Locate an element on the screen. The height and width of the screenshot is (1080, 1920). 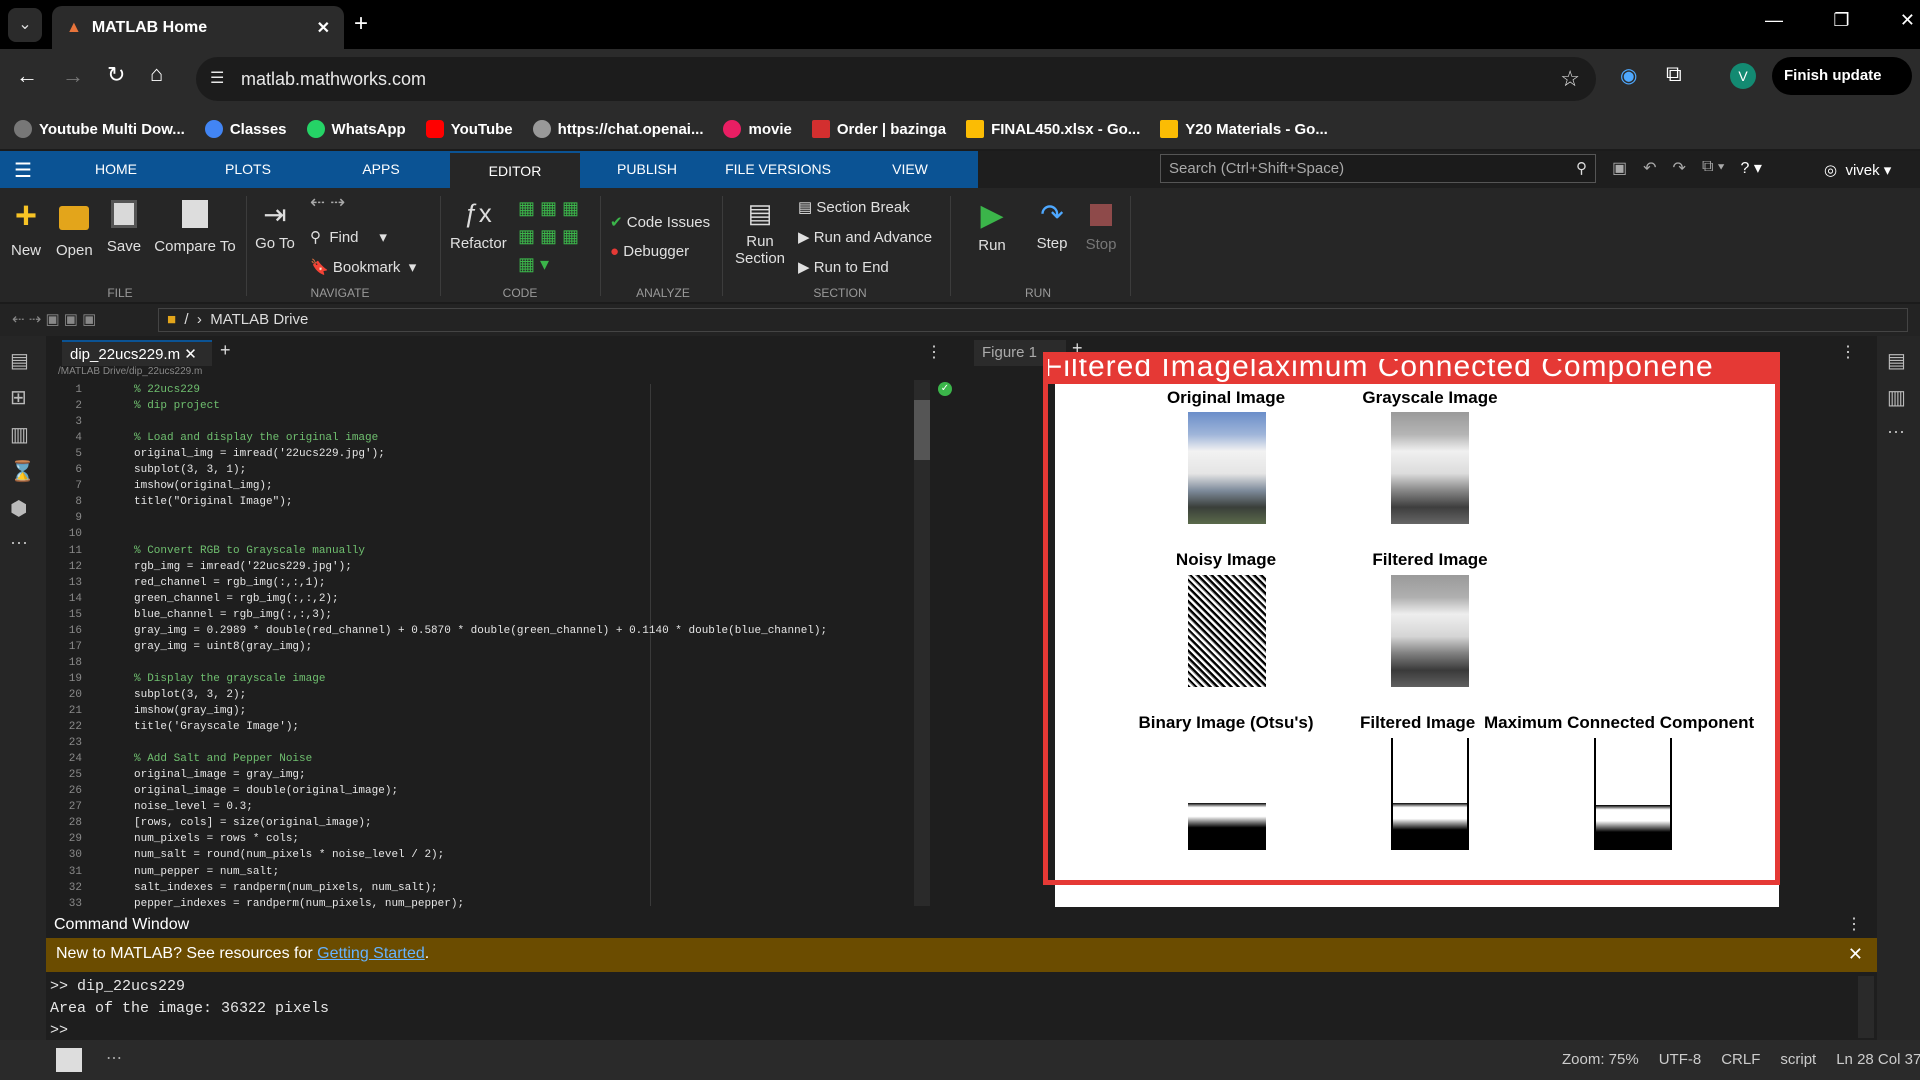
command-window-icon is located at coordinates (69, 1060).